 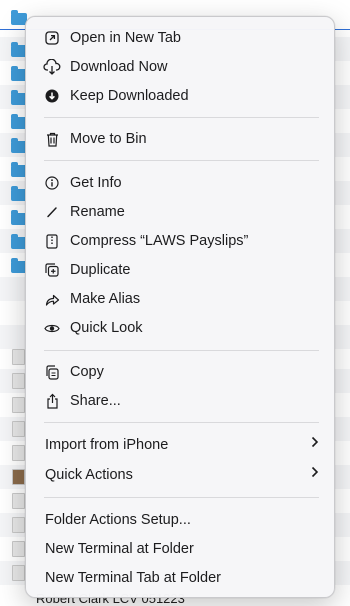 I want to click on menu-item-label: New Terminal Tab at Folder, so click(x=133, y=578).